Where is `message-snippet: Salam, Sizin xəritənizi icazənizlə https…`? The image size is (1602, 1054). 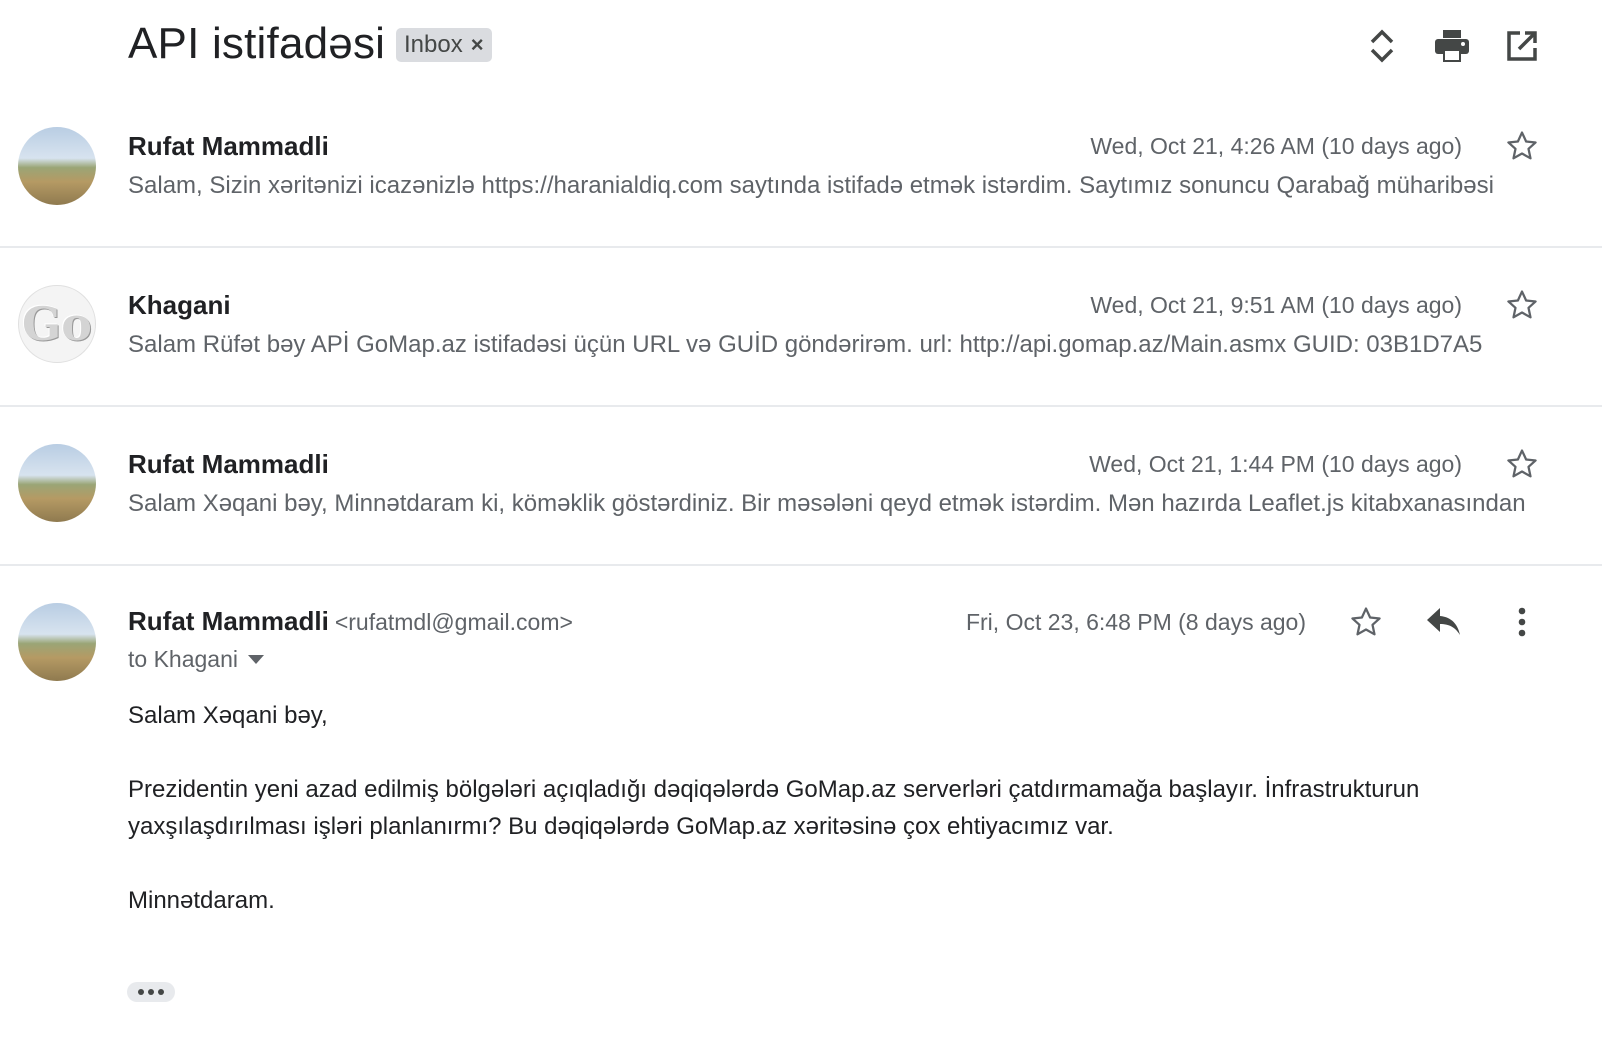
message-snippet: Salam, Sizin xəritənizi icazənizlə https… is located at coordinates (811, 185).